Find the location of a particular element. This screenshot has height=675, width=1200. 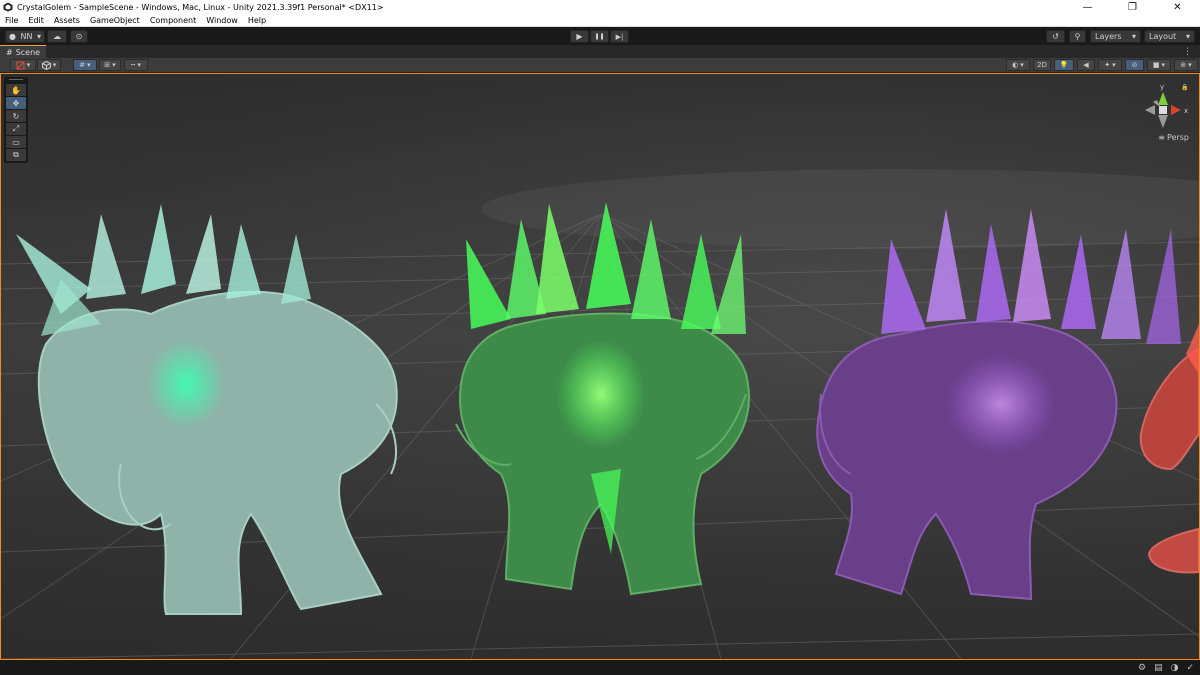

restore-button: ❐ is located at coordinates (1132, 7).